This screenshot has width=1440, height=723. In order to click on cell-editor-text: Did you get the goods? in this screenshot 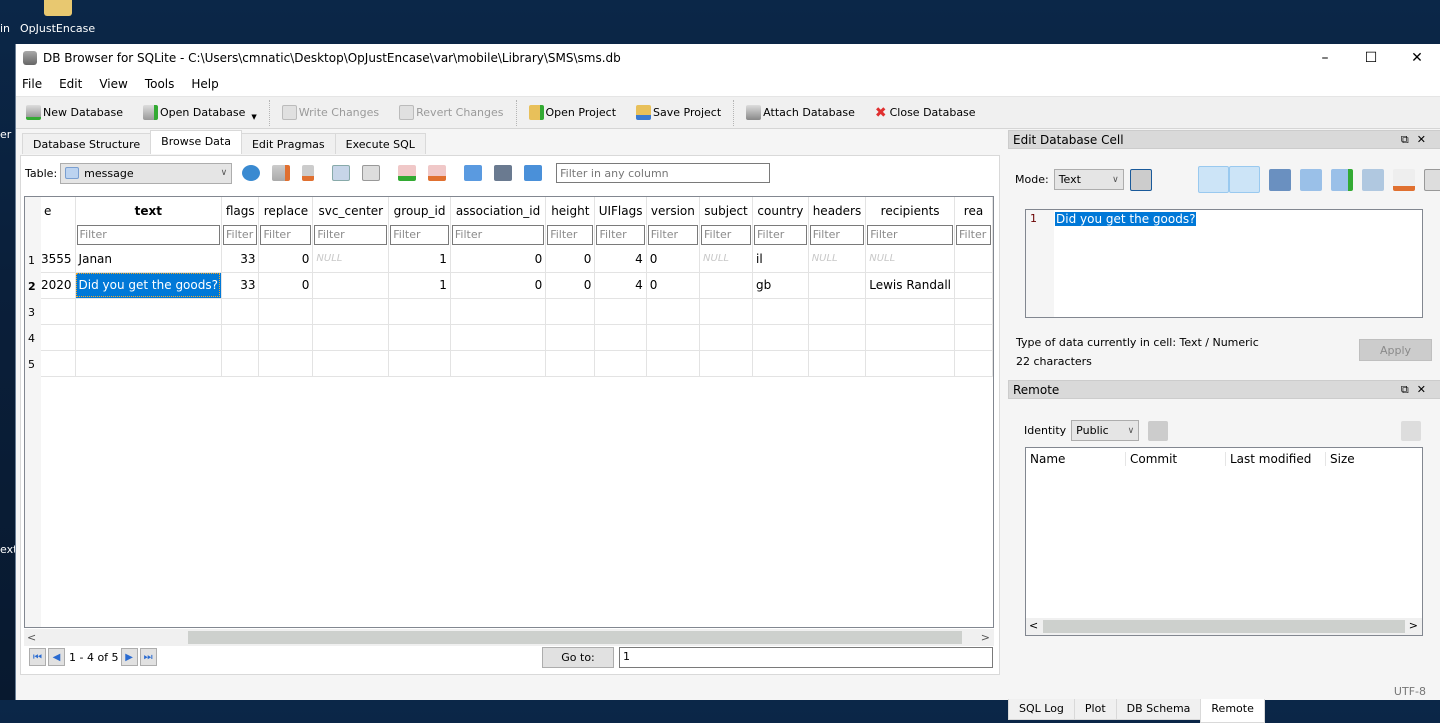, I will do `click(1126, 219)`.